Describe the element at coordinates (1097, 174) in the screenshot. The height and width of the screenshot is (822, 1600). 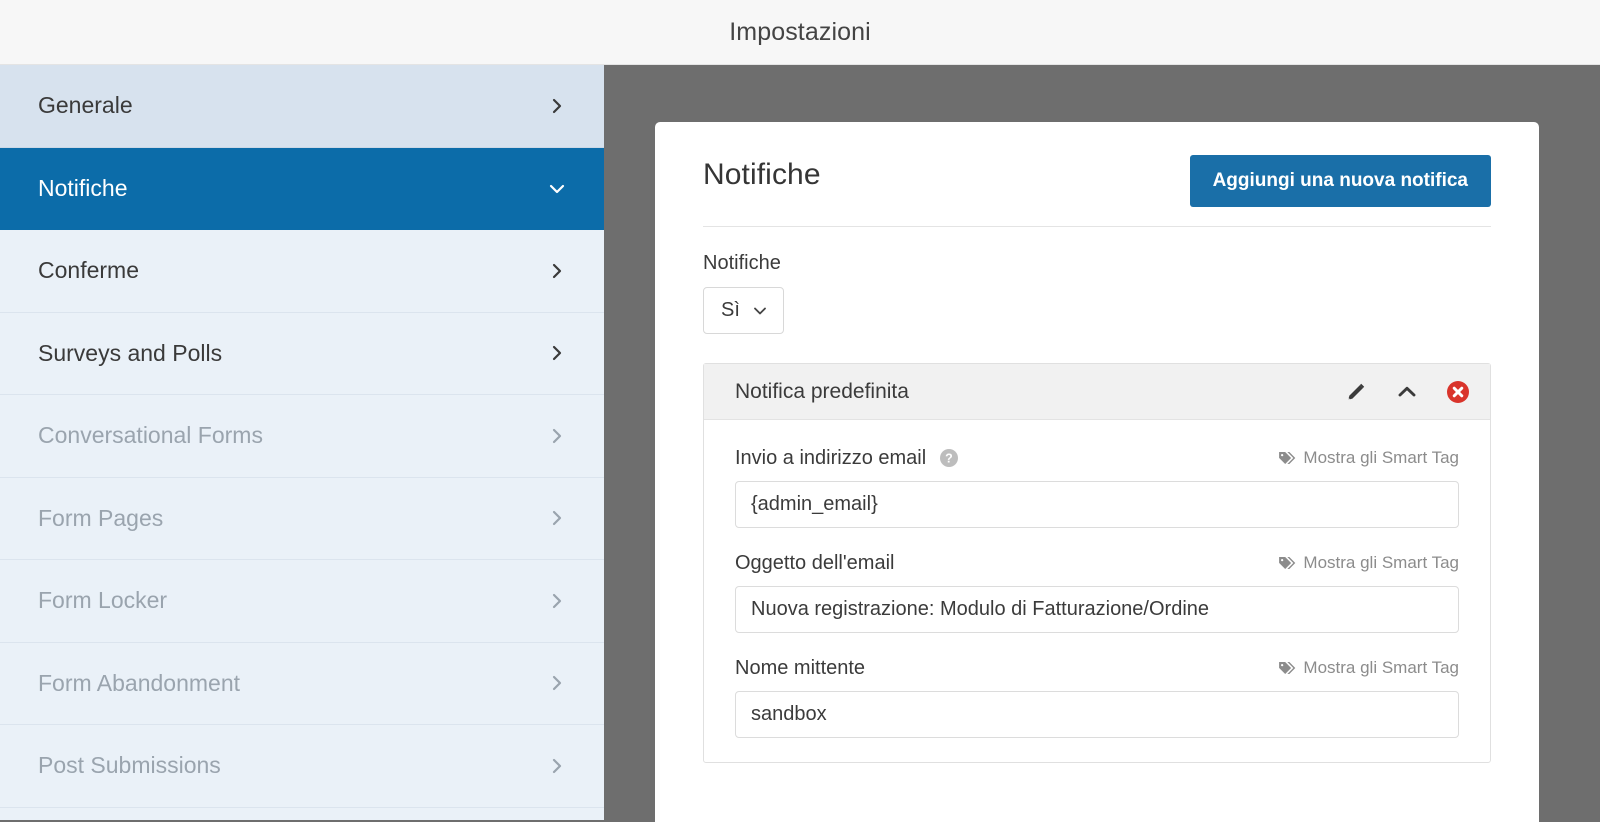
I see `panel-header: Notifiche Aggiungi una nuova notifica` at that location.